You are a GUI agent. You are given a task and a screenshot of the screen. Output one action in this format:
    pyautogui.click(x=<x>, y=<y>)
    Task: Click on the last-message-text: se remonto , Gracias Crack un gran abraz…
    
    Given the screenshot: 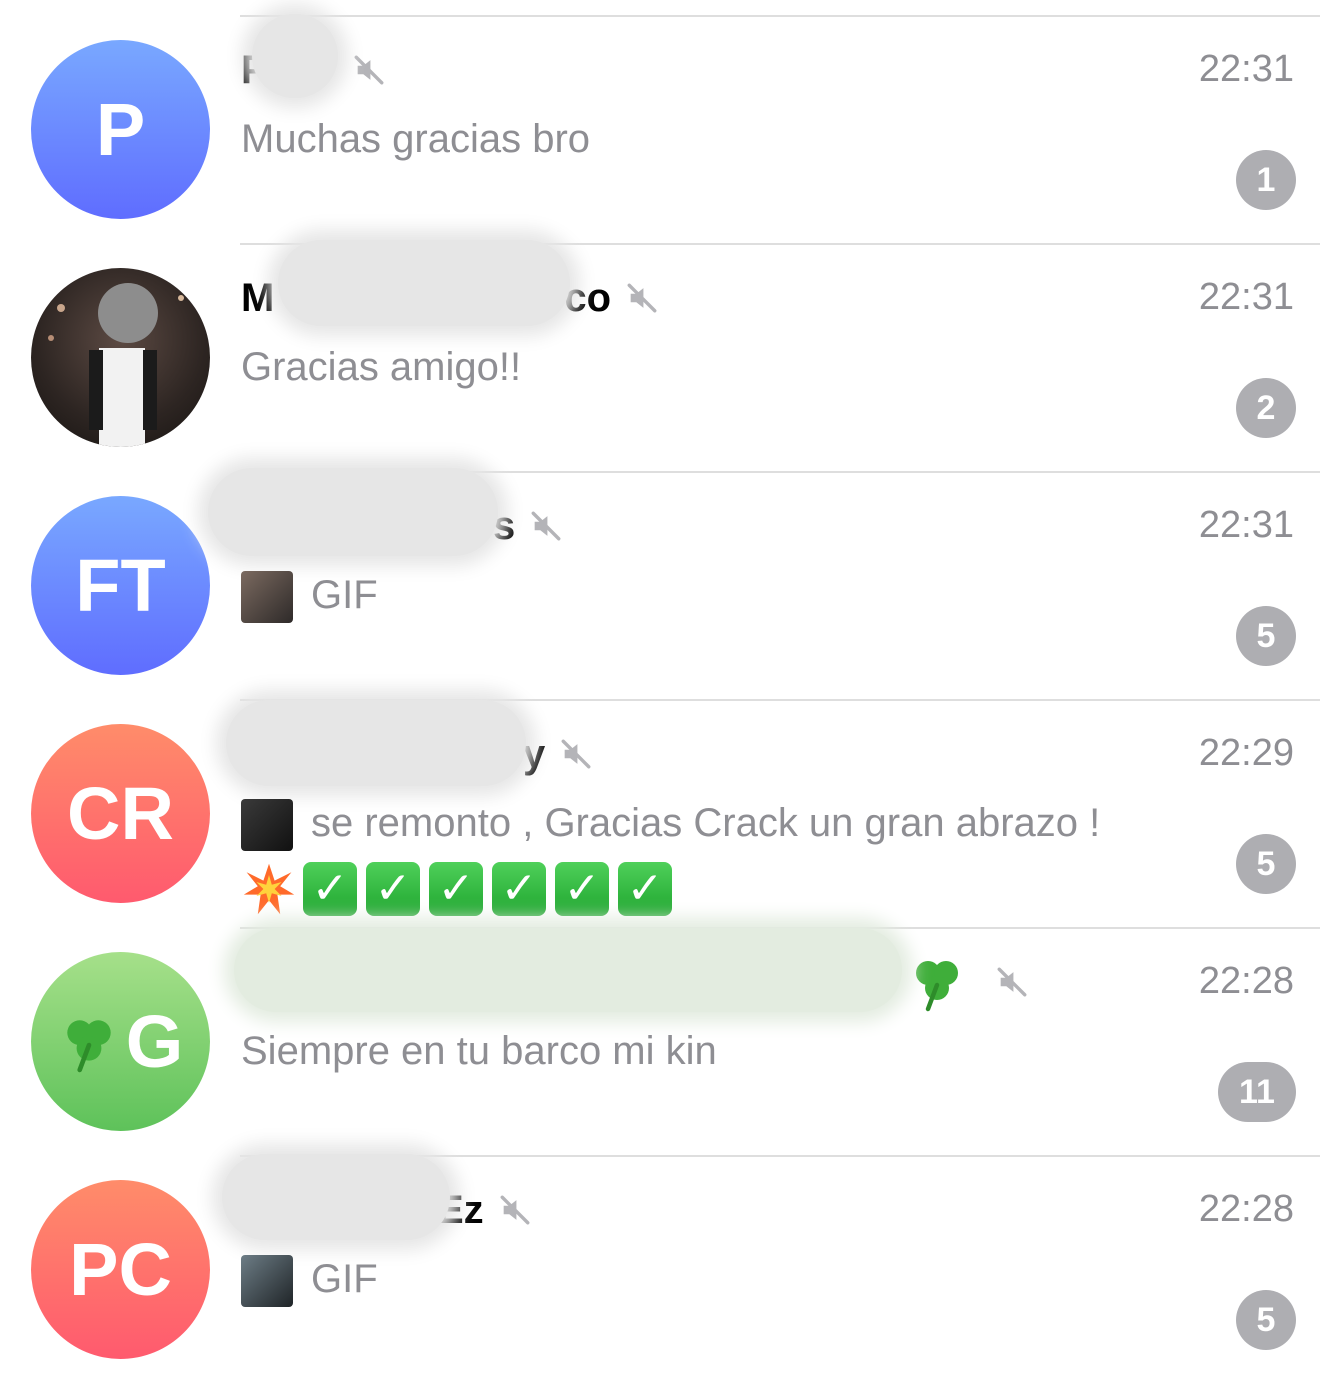 What is the action you would take?
    pyautogui.click(x=706, y=823)
    